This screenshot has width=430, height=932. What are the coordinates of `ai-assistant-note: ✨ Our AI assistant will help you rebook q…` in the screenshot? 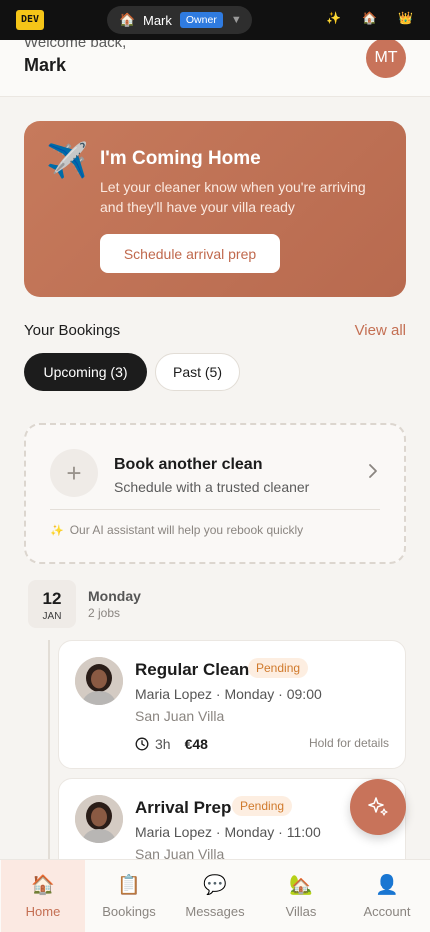 It's located at (176, 530).